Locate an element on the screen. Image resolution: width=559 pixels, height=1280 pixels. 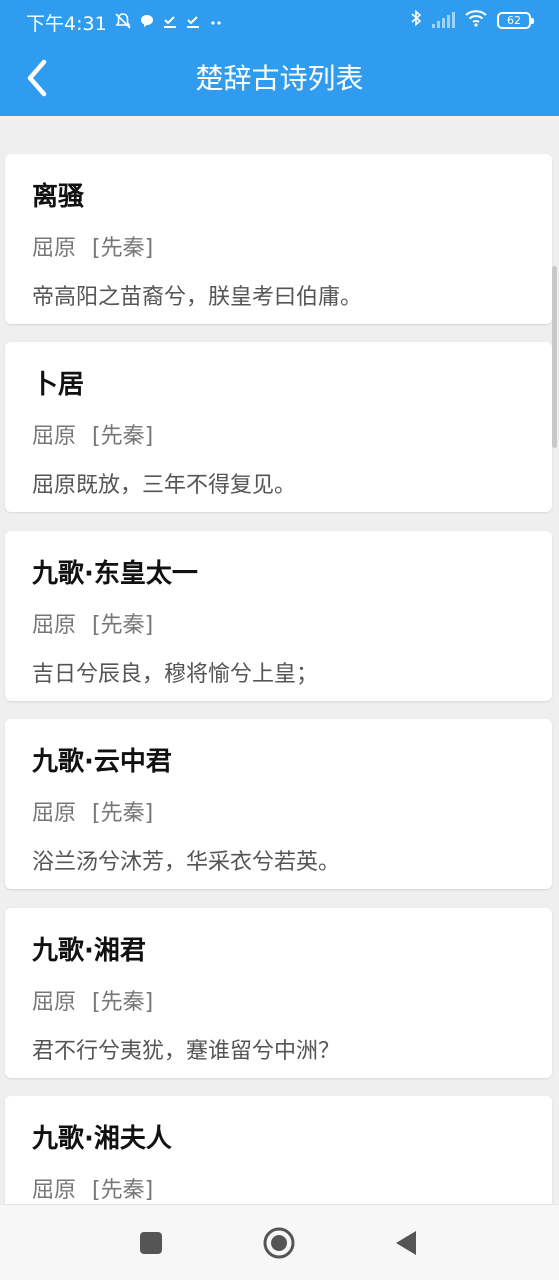
status-left: 下午4:31 is located at coordinates (125, 22).